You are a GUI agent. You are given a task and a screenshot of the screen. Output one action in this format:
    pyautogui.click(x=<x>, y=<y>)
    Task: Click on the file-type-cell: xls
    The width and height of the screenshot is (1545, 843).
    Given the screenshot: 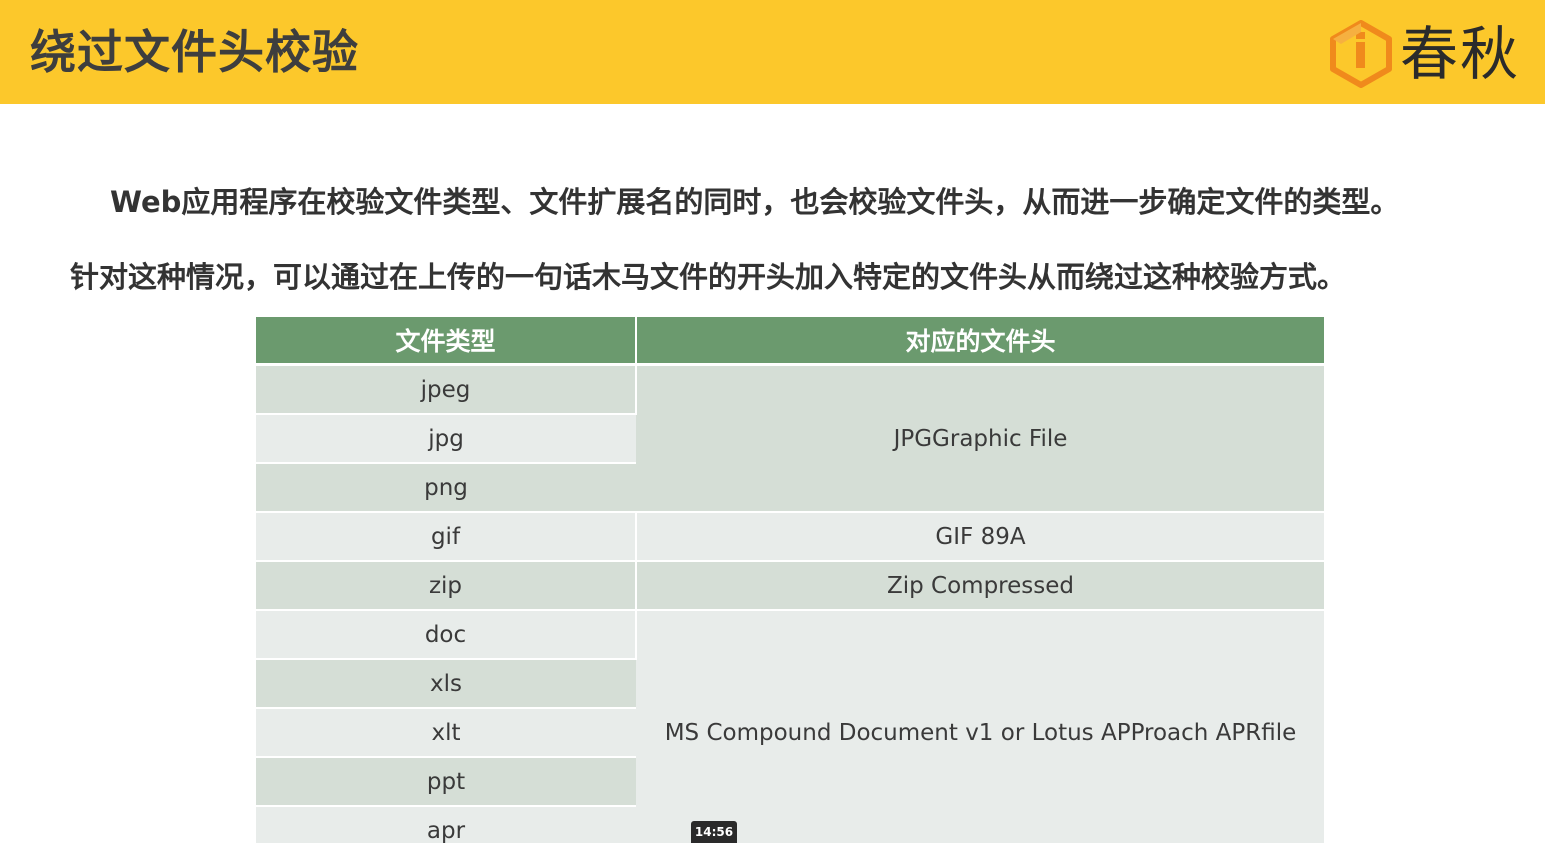 What is the action you would take?
    pyautogui.click(x=446, y=684)
    